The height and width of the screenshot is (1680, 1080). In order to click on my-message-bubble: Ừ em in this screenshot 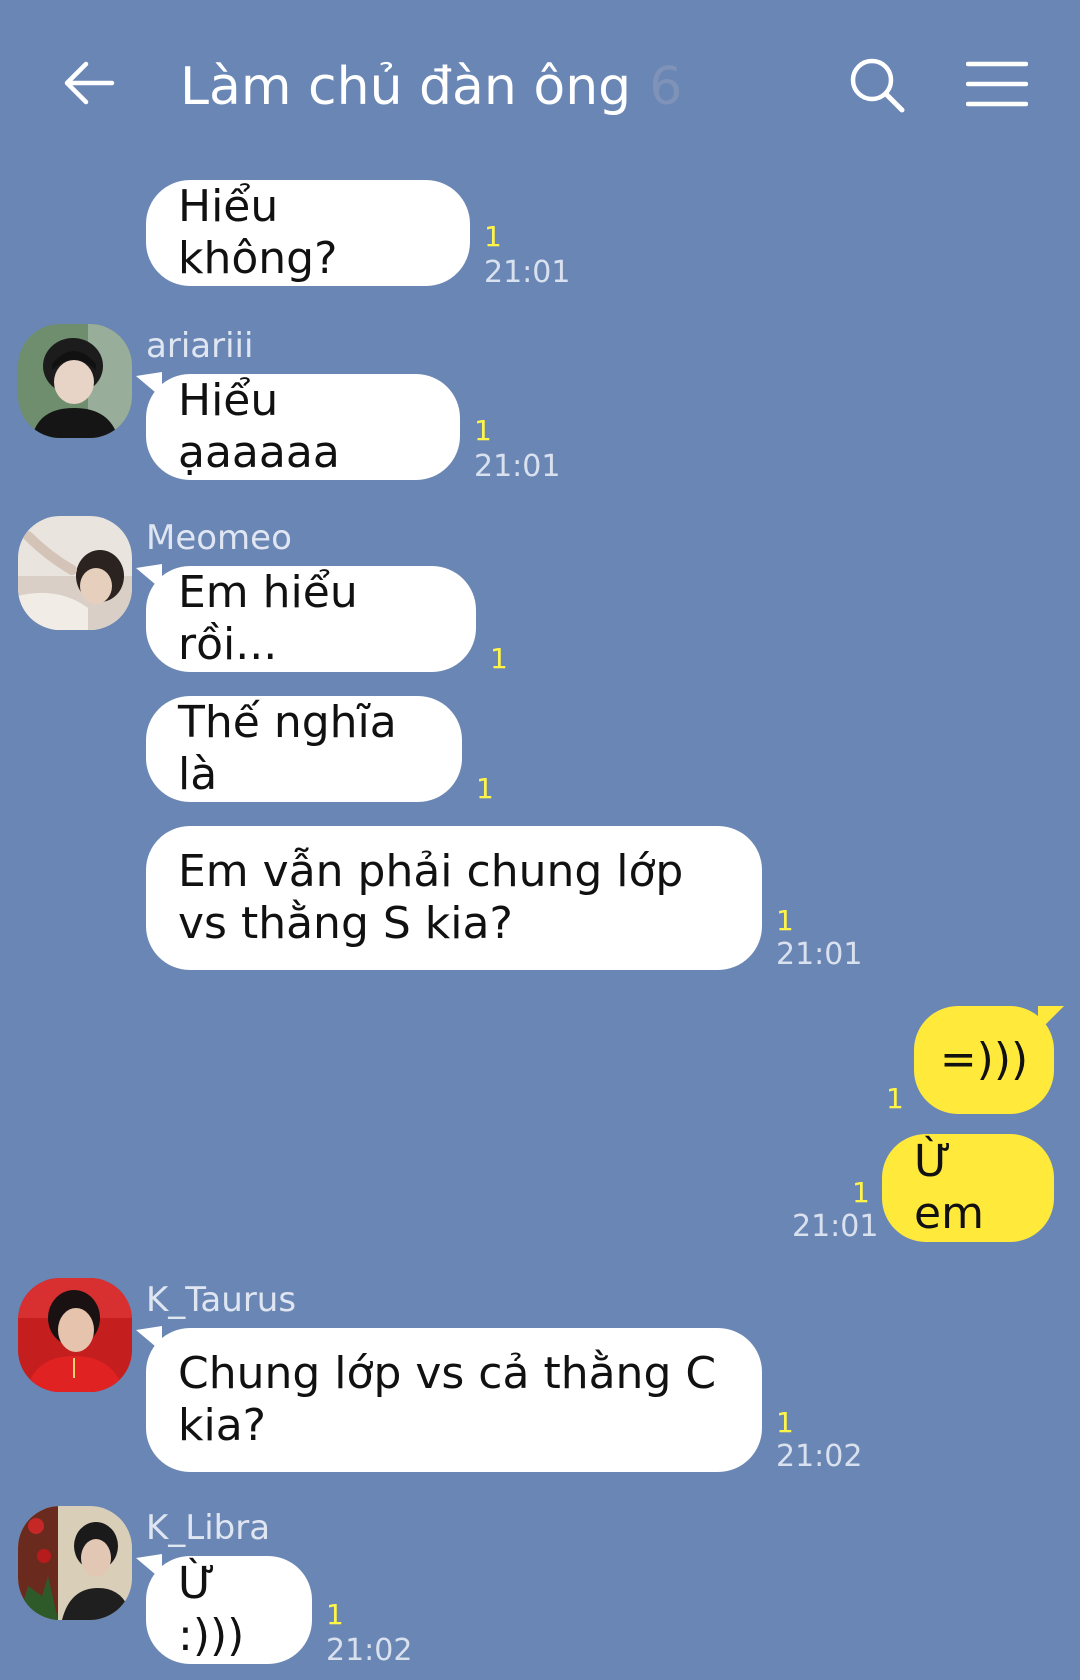, I will do `click(968, 1188)`.